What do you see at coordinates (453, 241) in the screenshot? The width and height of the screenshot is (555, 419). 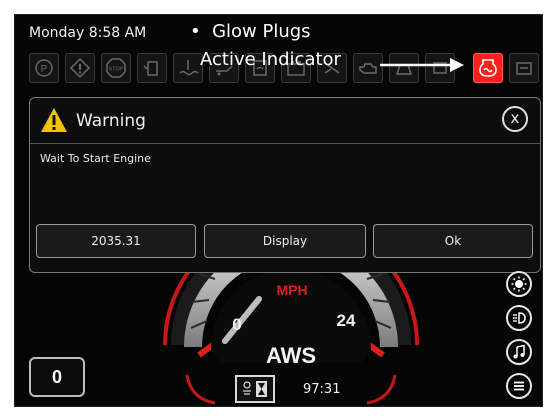 I see `ok-button: Ok` at bounding box center [453, 241].